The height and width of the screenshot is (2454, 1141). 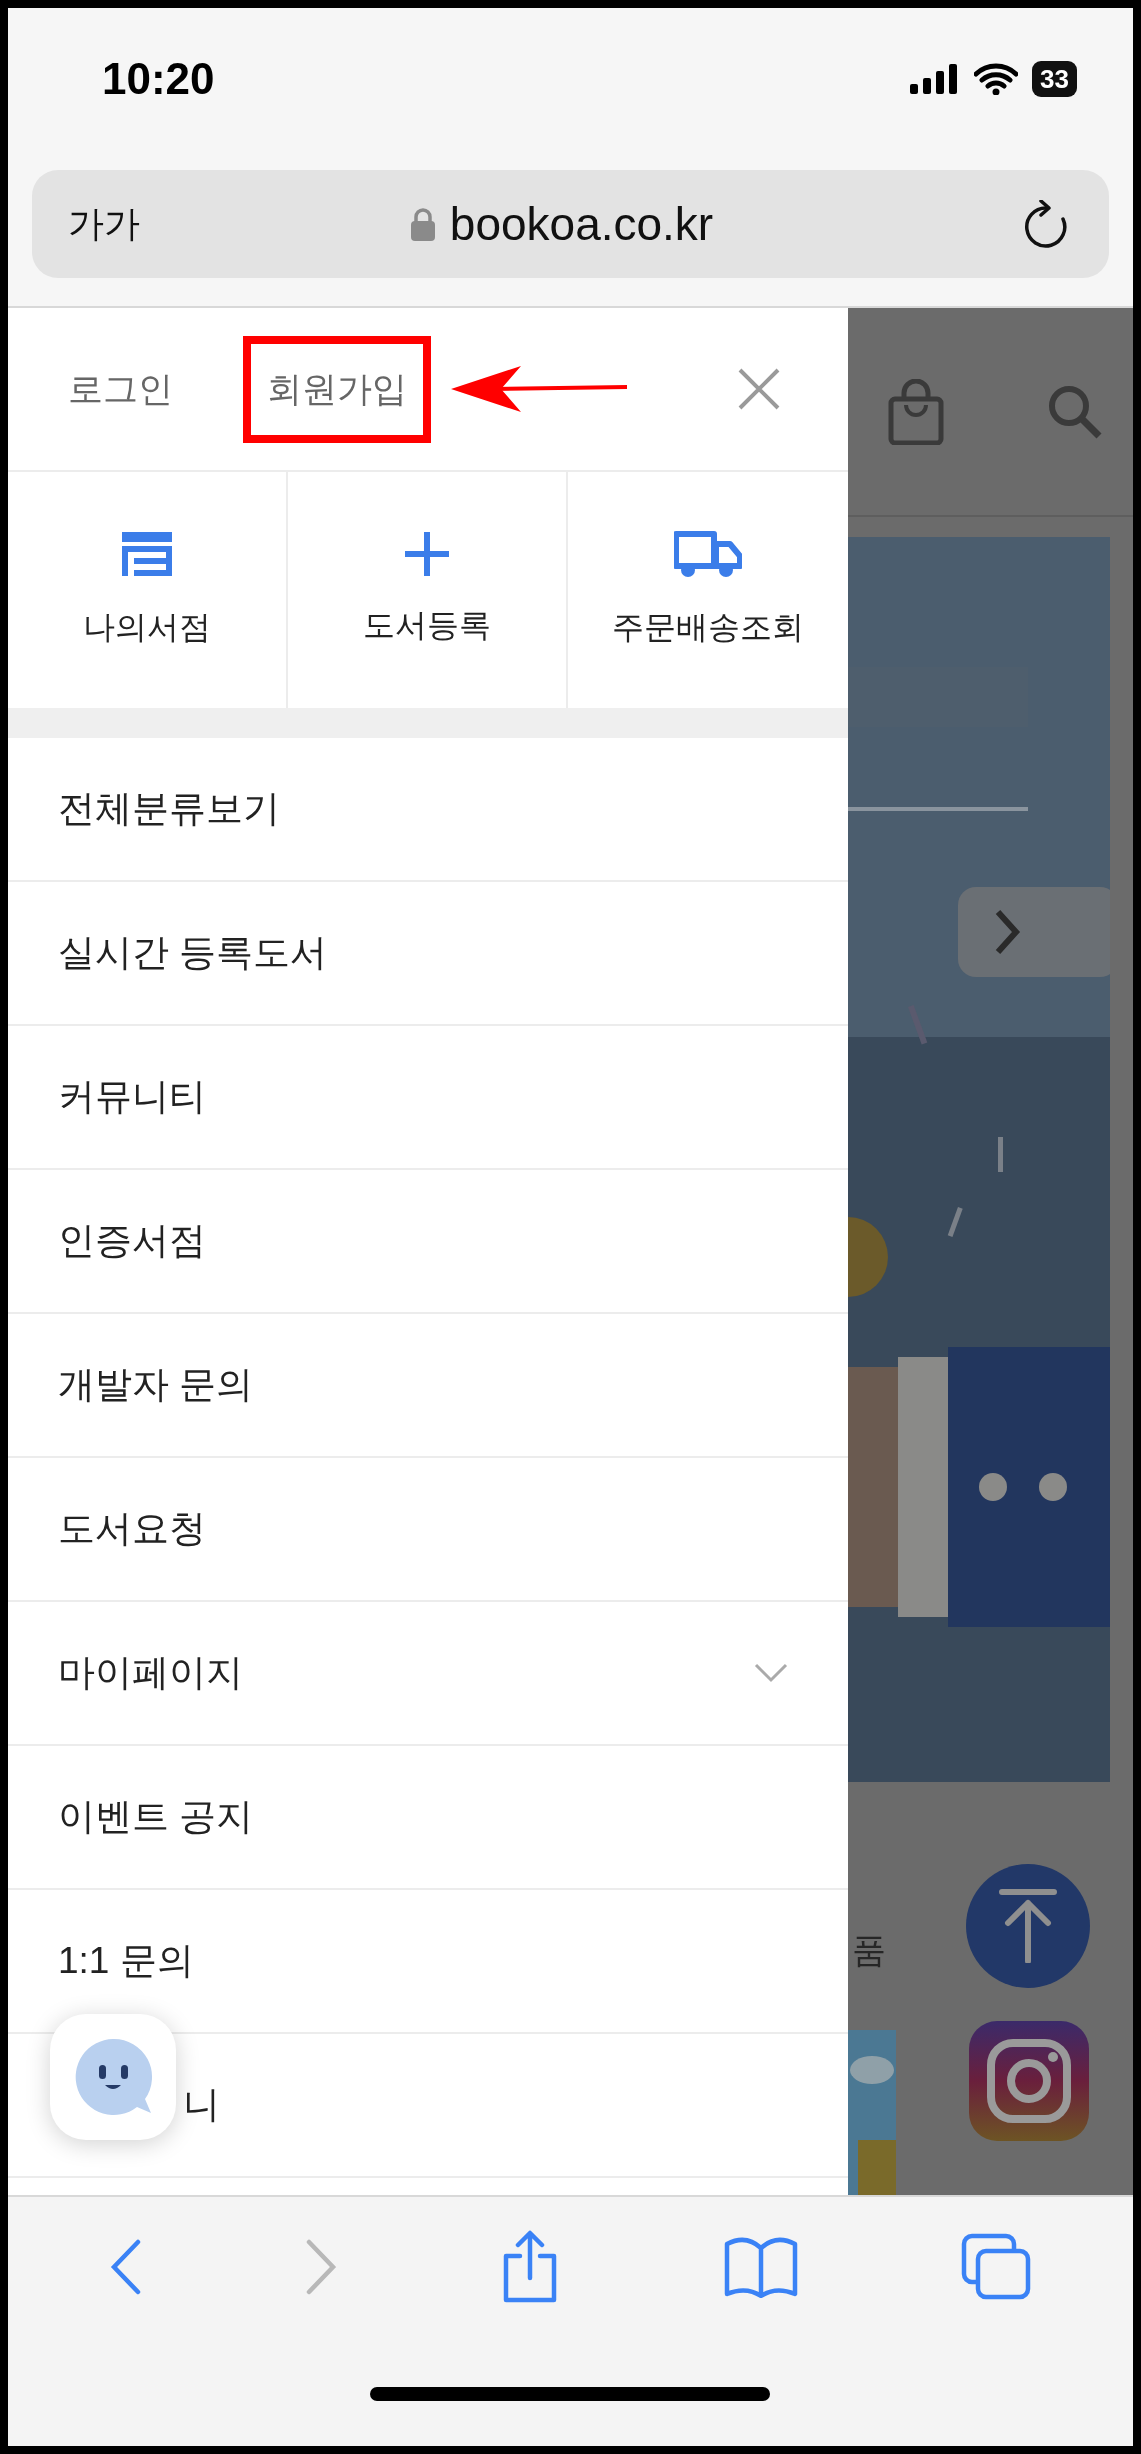 I want to click on menu-item-label: 1:1 문의, so click(x=126, y=1961).